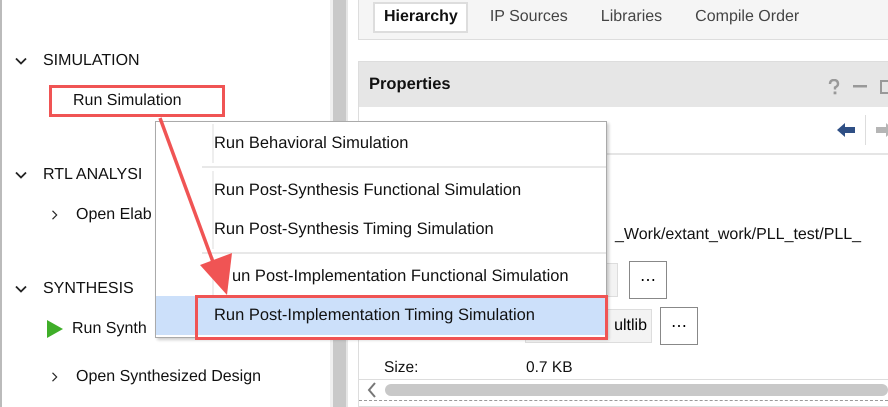  What do you see at coordinates (738, 235) in the screenshot?
I see `file-path: _Work/extant_work/PLL_test/PLL_` at bounding box center [738, 235].